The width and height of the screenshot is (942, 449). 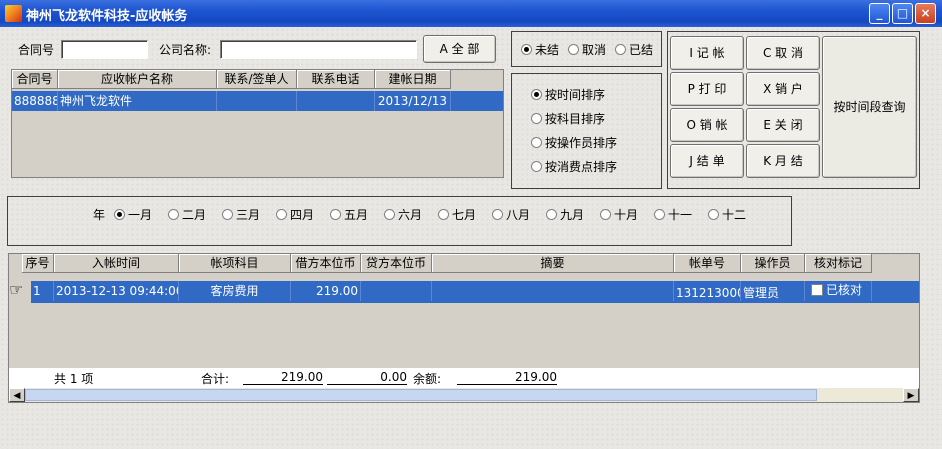 I want to click on contract-input, so click(x=104, y=49).